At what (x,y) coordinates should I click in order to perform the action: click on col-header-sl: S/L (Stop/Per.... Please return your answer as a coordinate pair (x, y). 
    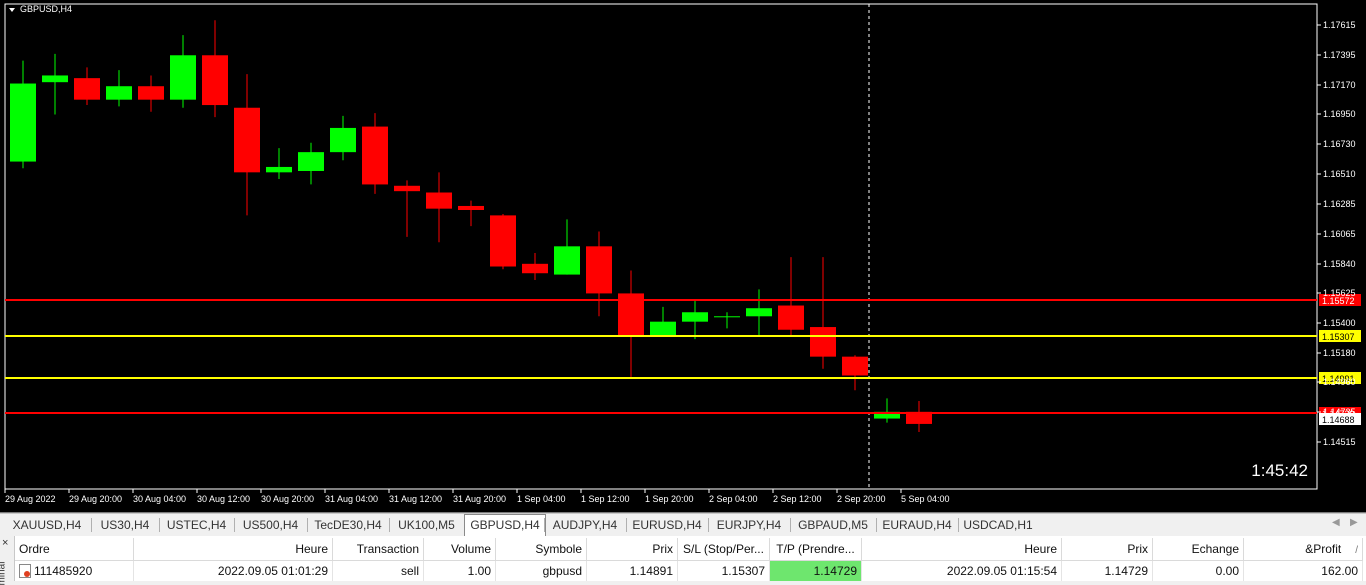
    Looking at the image, I should click on (723, 549).